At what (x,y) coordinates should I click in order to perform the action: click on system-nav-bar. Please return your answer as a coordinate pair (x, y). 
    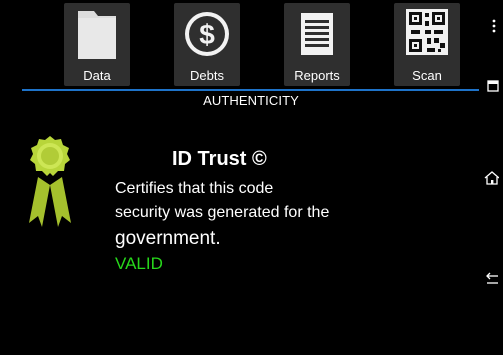
    Looking at the image, I should click on (491, 177).